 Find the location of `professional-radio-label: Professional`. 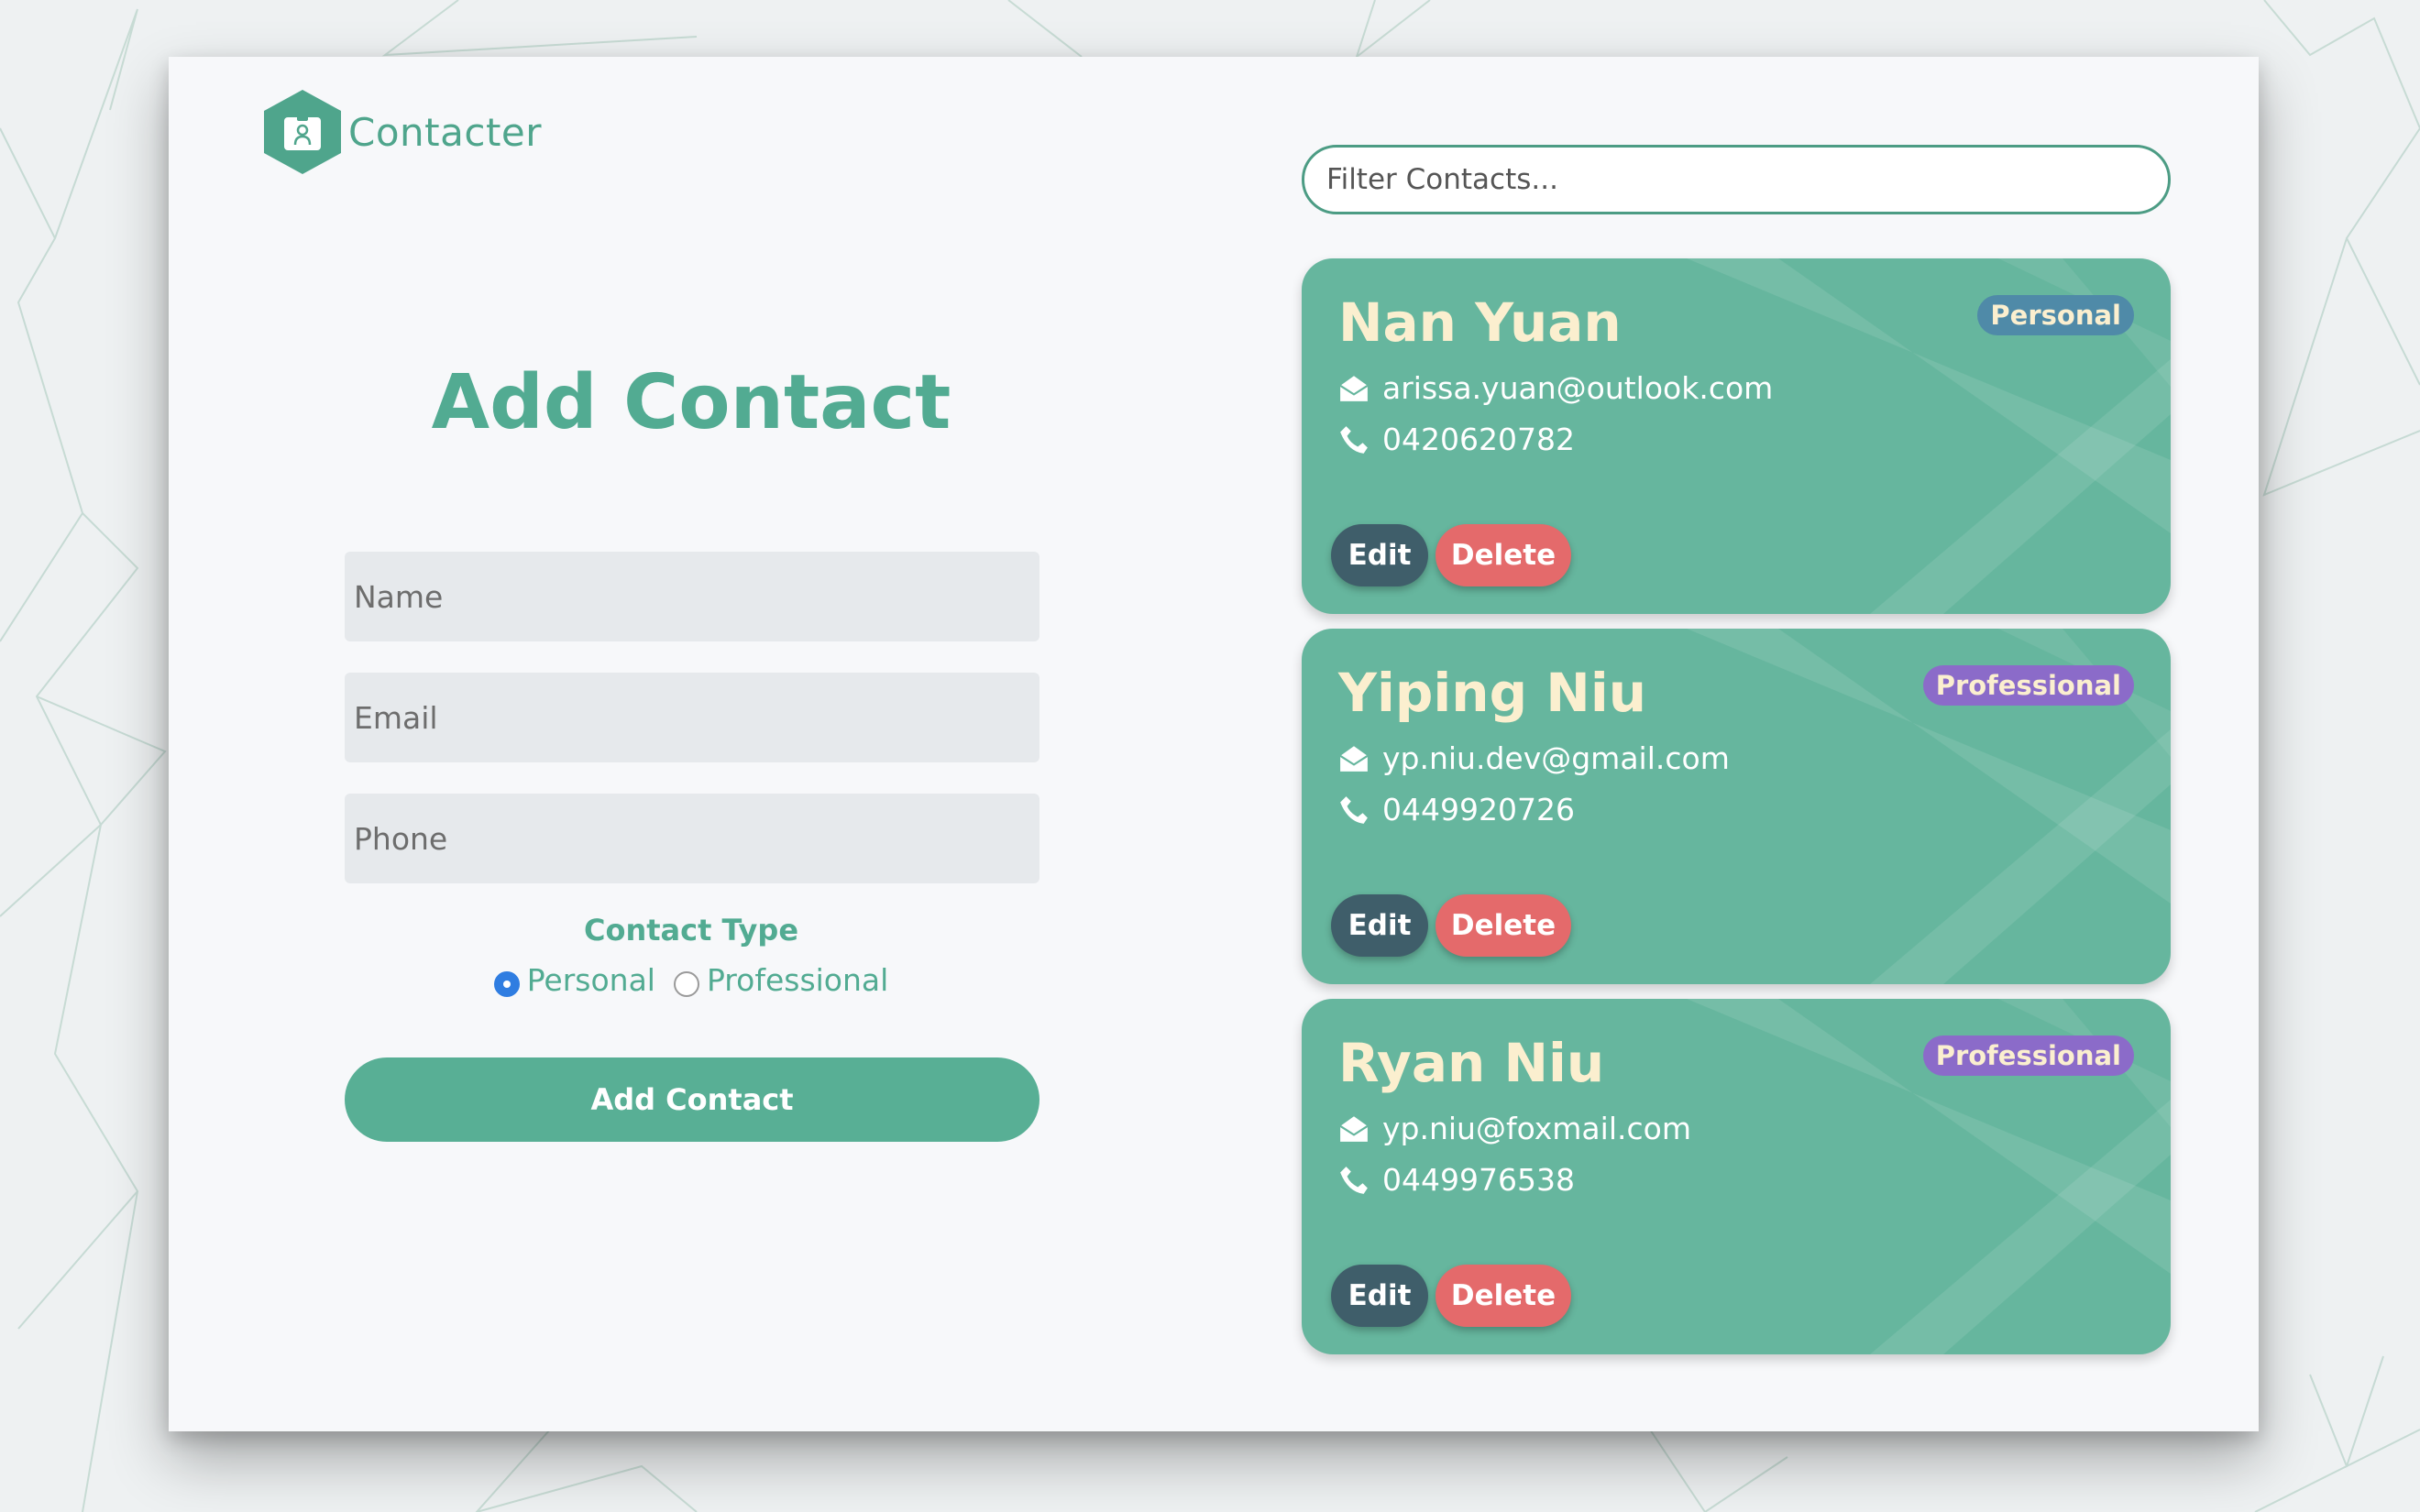

professional-radio-label: Professional is located at coordinates (797, 980).